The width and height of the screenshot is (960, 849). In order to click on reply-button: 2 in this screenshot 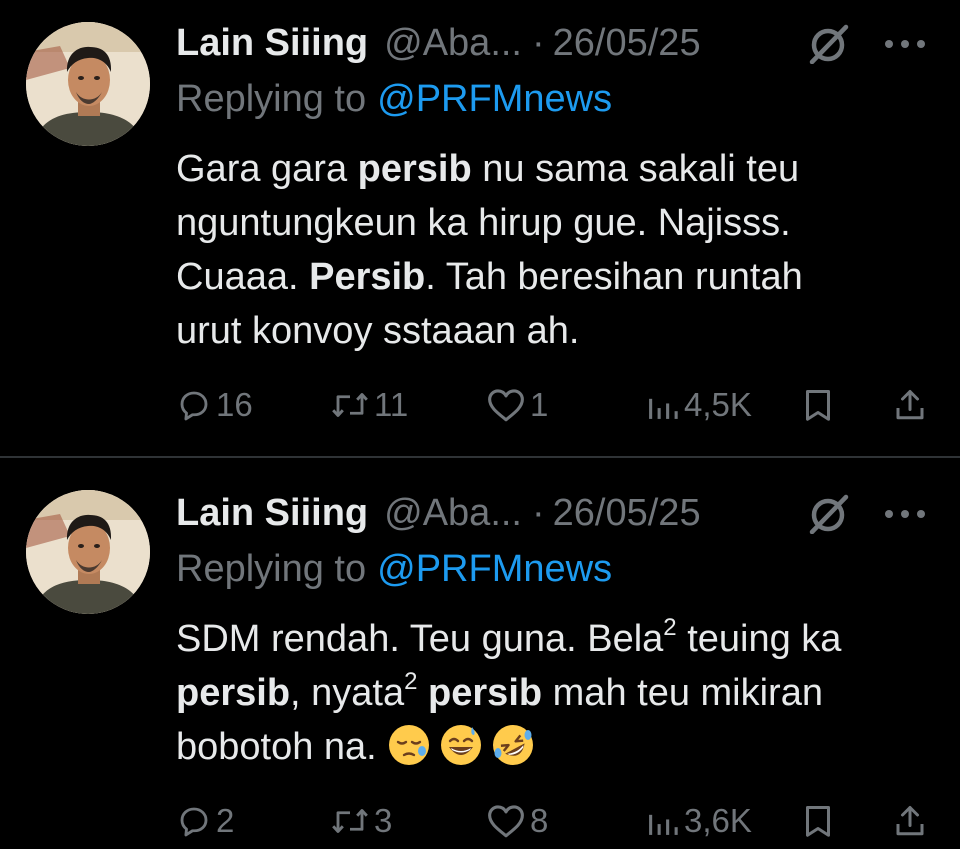, I will do `click(205, 821)`.